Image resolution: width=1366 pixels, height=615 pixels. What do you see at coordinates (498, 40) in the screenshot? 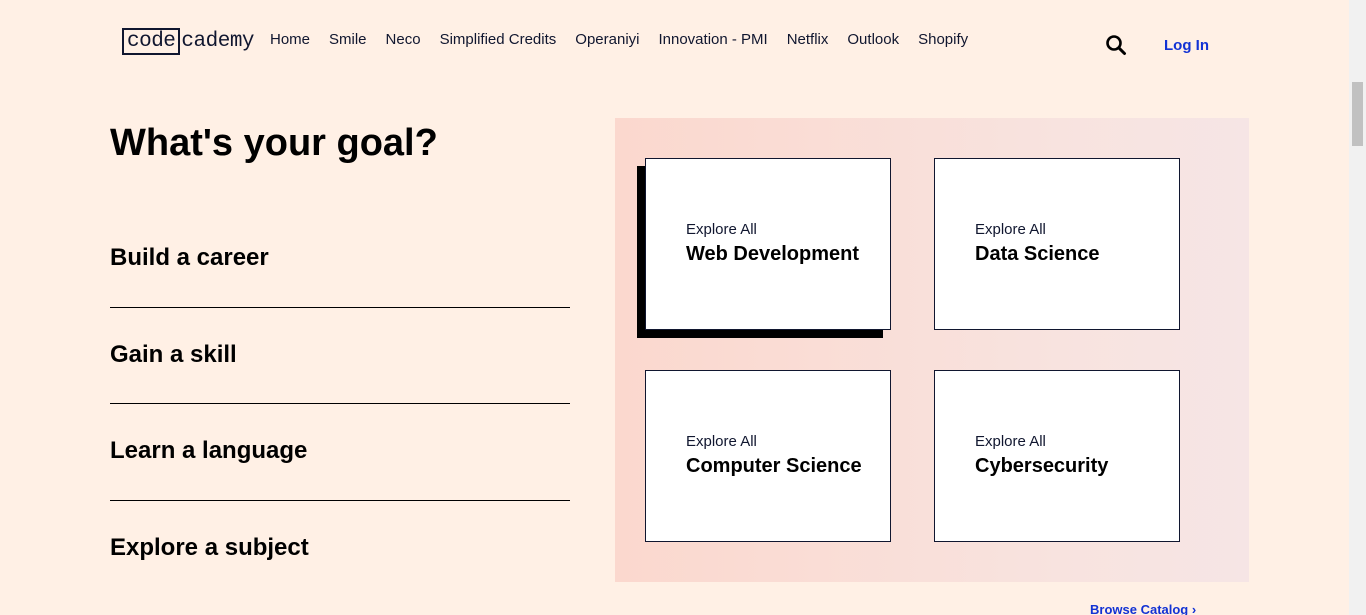
I see `nav-simplified-credits: Simplified Credits` at bounding box center [498, 40].